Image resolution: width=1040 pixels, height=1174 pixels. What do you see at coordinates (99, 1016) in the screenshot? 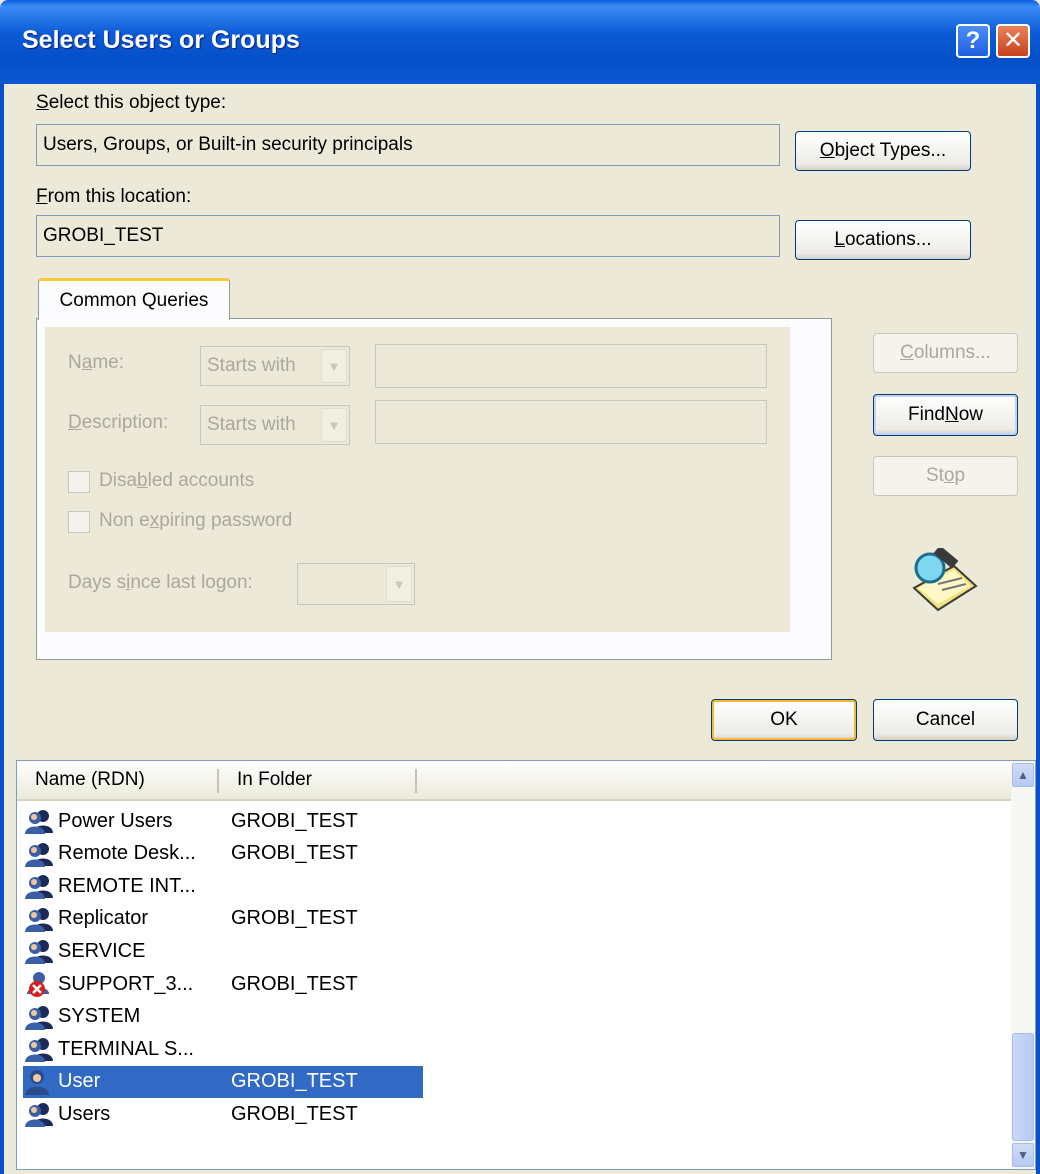
I see `object-name: SYSTEM` at bounding box center [99, 1016].